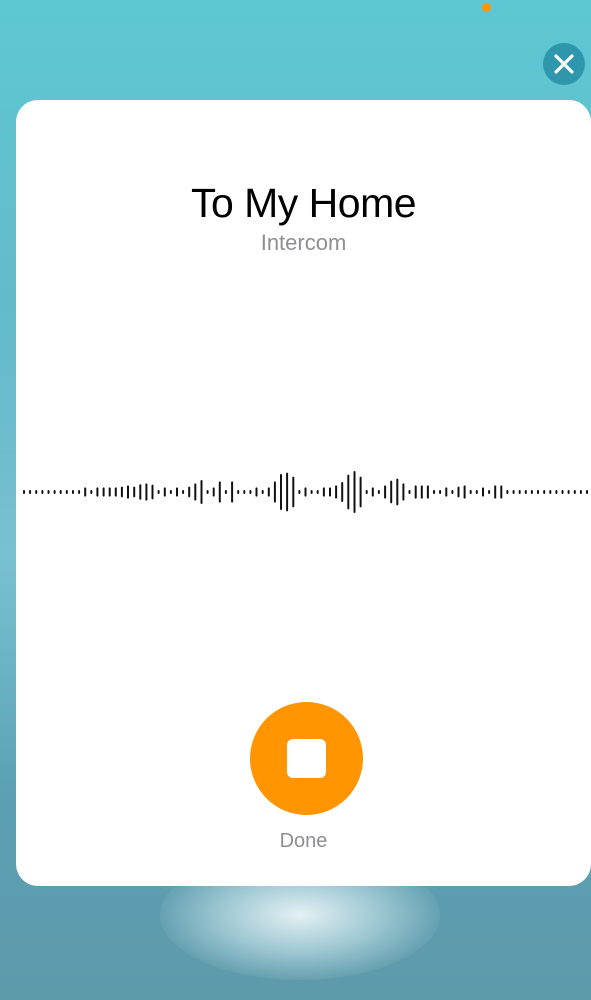  Describe the element at coordinates (303, 242) in the screenshot. I see `page-subtitle: Intercom` at that location.